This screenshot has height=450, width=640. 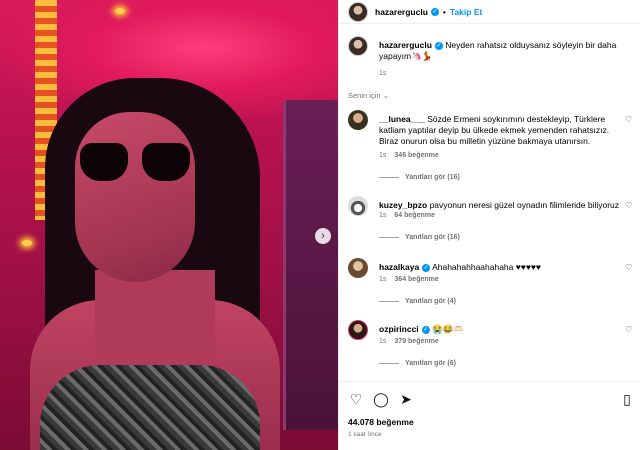 What do you see at coordinates (399, 267) in the screenshot?
I see `comment-username: hazalkaya` at bounding box center [399, 267].